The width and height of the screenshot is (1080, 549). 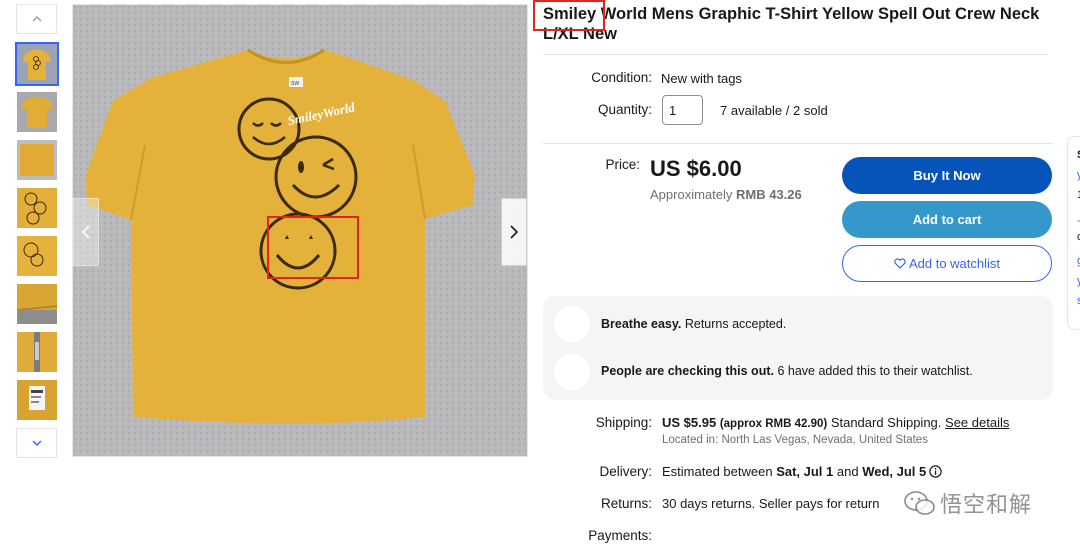 I want to click on chevron-up-icon, so click(x=36, y=19).